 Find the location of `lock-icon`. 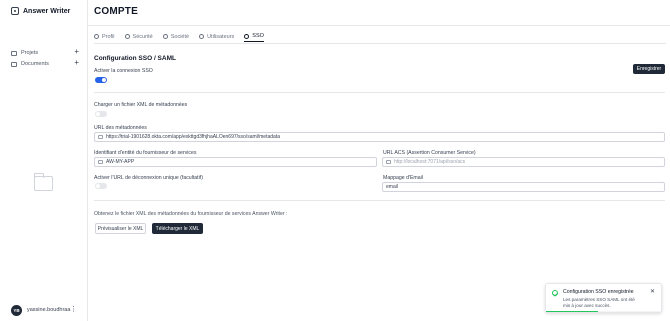

lock-icon is located at coordinates (127, 36).